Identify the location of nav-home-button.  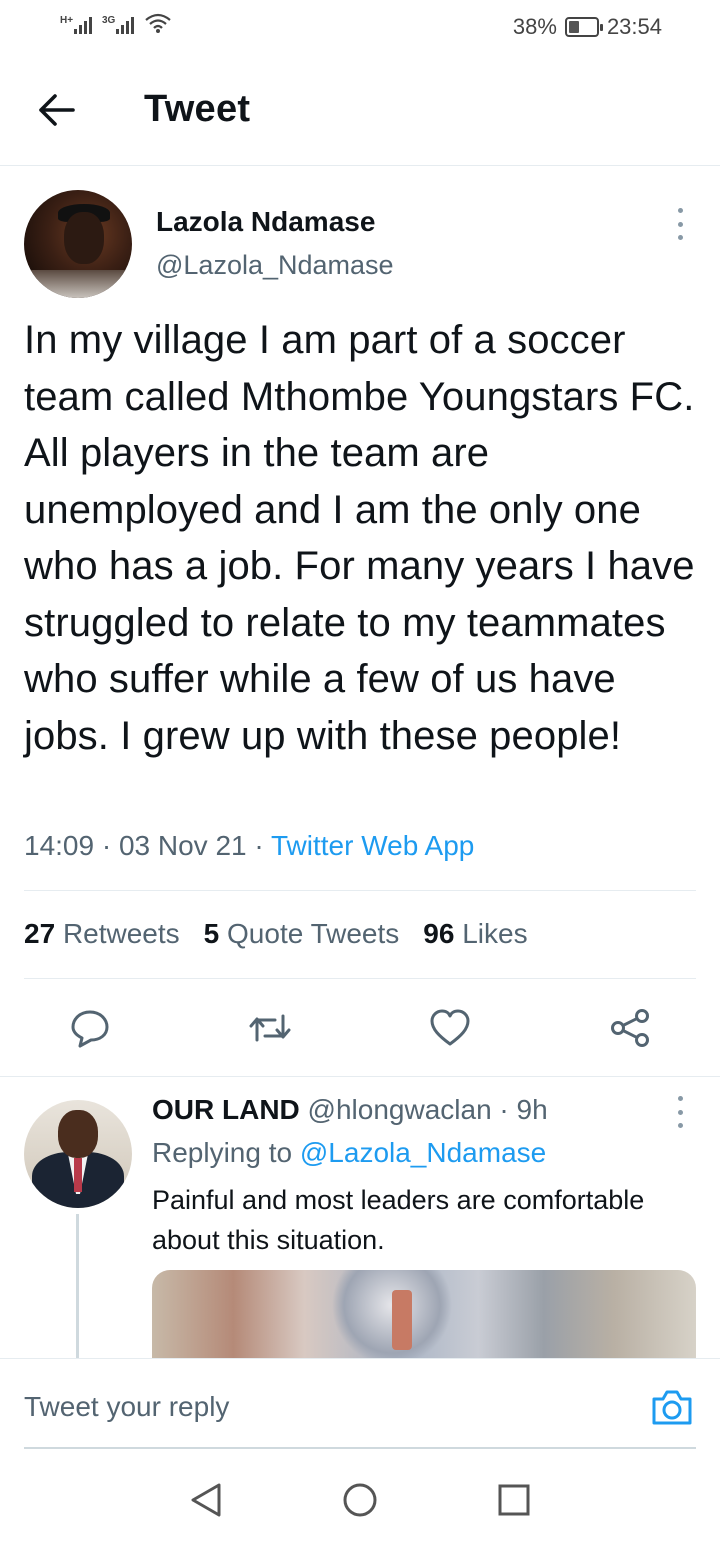
(360, 1500).